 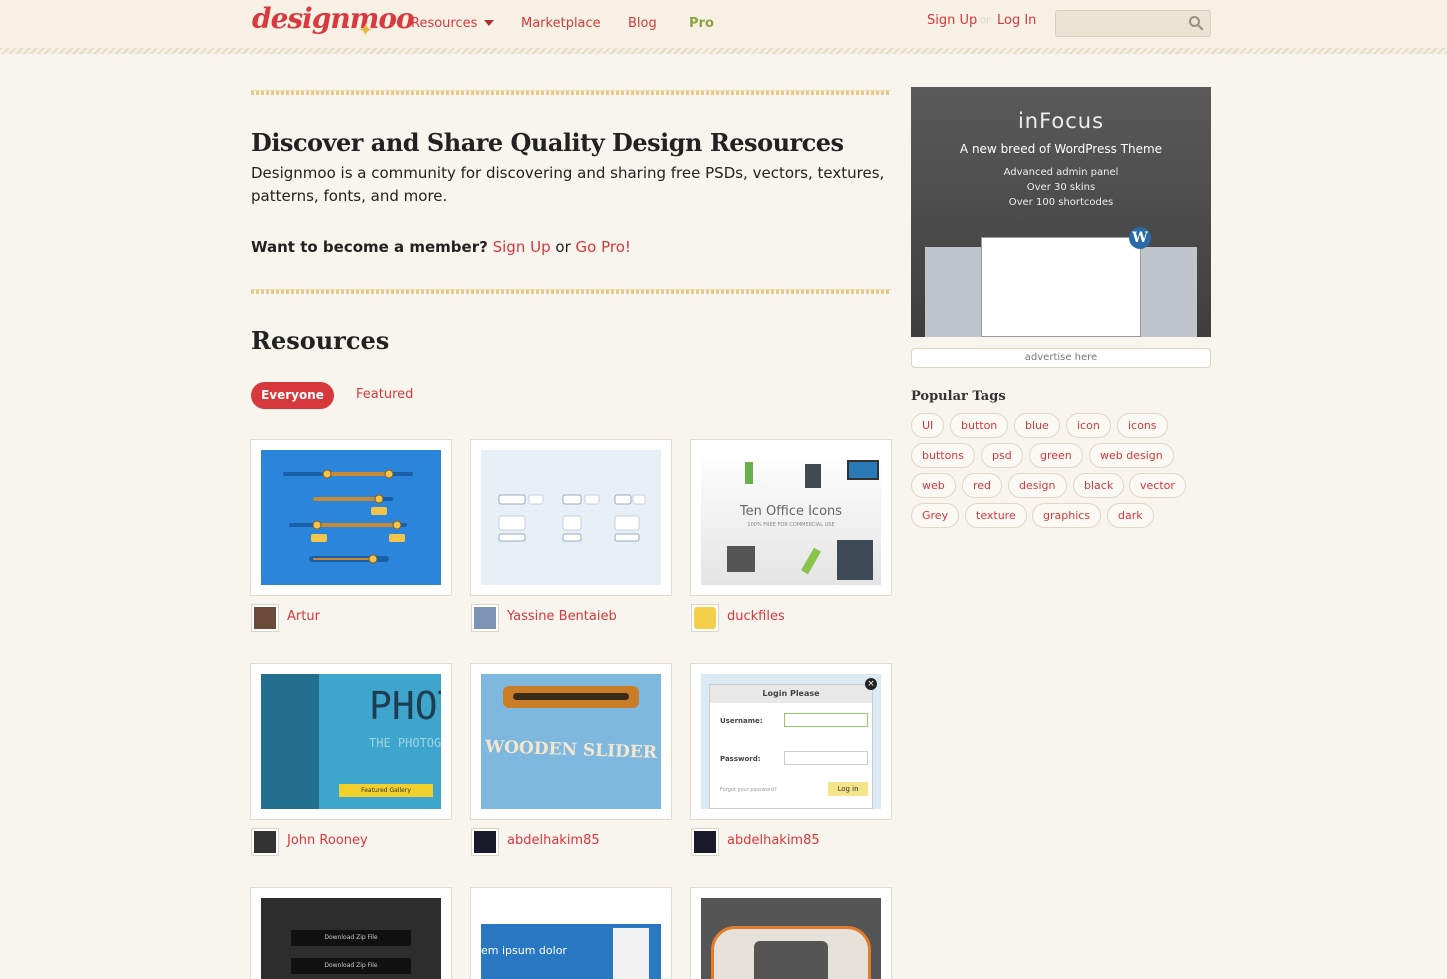 What do you see at coordinates (333, 22) in the screenshot?
I see `designmoo-logo: designmoo` at bounding box center [333, 22].